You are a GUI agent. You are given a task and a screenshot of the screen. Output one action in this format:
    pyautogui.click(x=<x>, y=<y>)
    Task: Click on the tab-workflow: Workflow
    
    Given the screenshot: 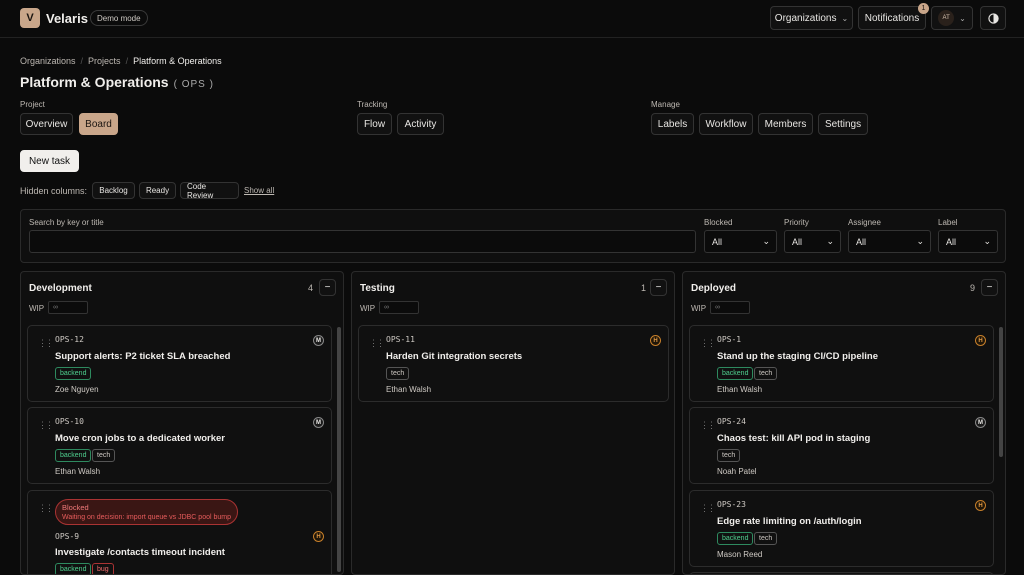 What is the action you would take?
    pyautogui.click(x=726, y=124)
    